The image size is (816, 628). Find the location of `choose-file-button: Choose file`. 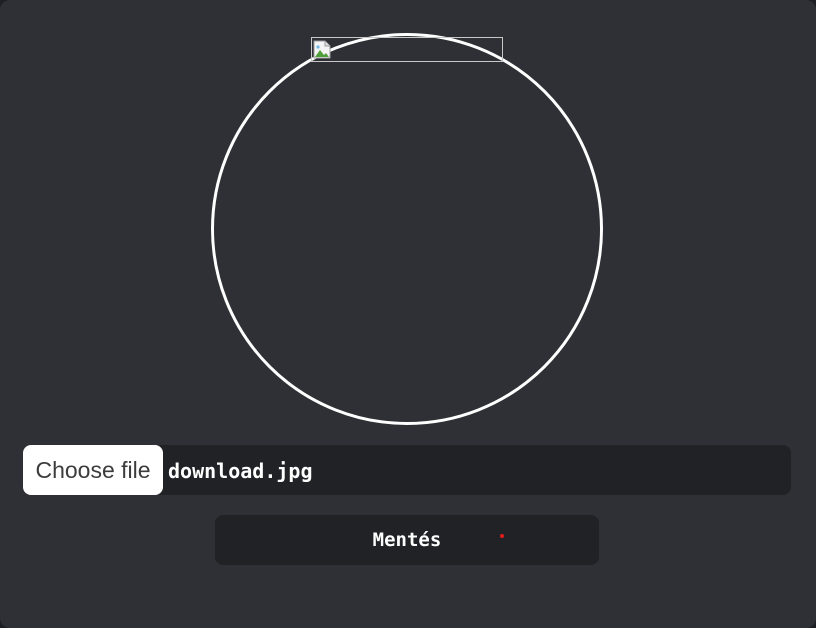

choose-file-button: Choose file is located at coordinates (93, 470).